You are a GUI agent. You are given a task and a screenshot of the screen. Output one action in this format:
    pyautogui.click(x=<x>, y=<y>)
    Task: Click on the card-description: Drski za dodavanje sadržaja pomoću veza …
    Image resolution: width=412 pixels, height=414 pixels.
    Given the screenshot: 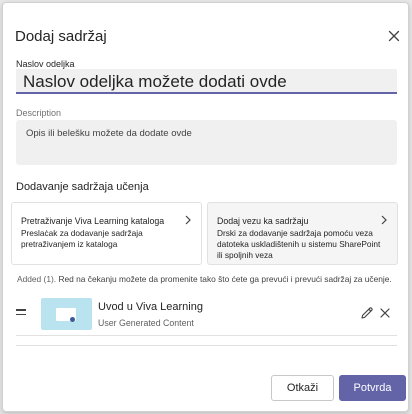 What is the action you would take?
    pyautogui.click(x=299, y=244)
    